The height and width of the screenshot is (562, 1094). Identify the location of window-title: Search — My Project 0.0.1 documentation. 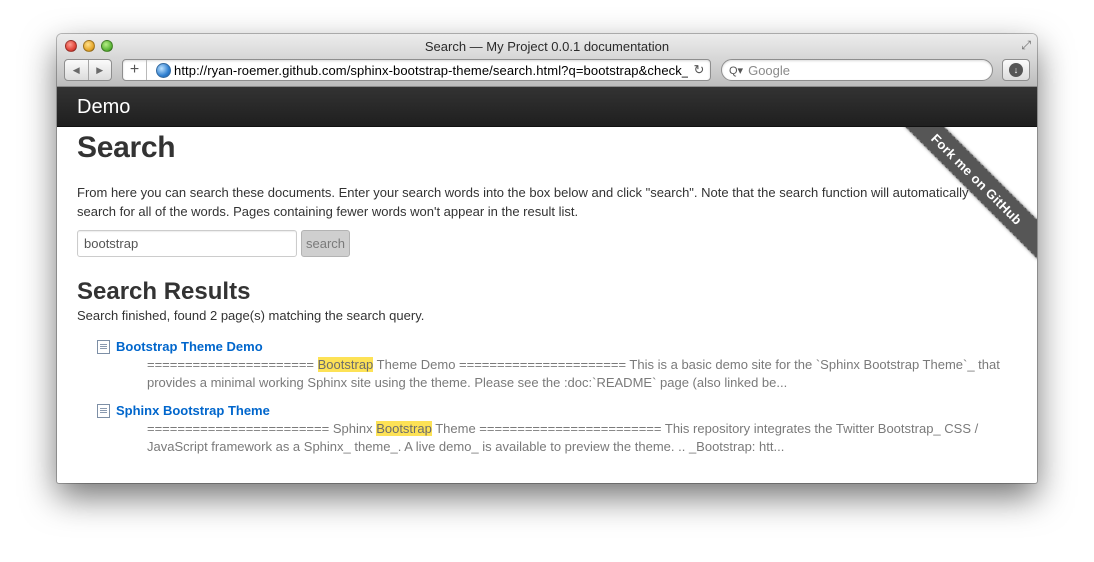
(547, 46).